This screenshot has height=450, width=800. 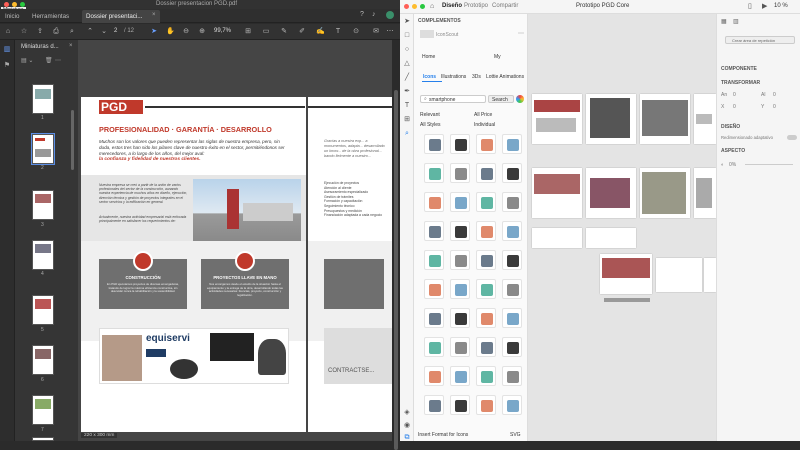 What do you see at coordinates (732, 165) in the screenshot?
I see `opacity-value: 0%` at bounding box center [732, 165].